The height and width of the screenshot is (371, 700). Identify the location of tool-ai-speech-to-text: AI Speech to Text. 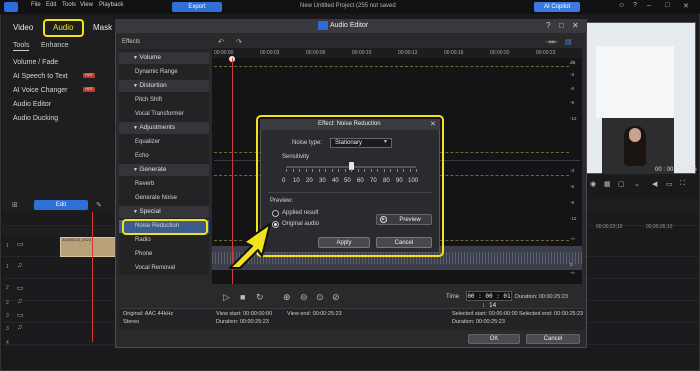
(40, 76).